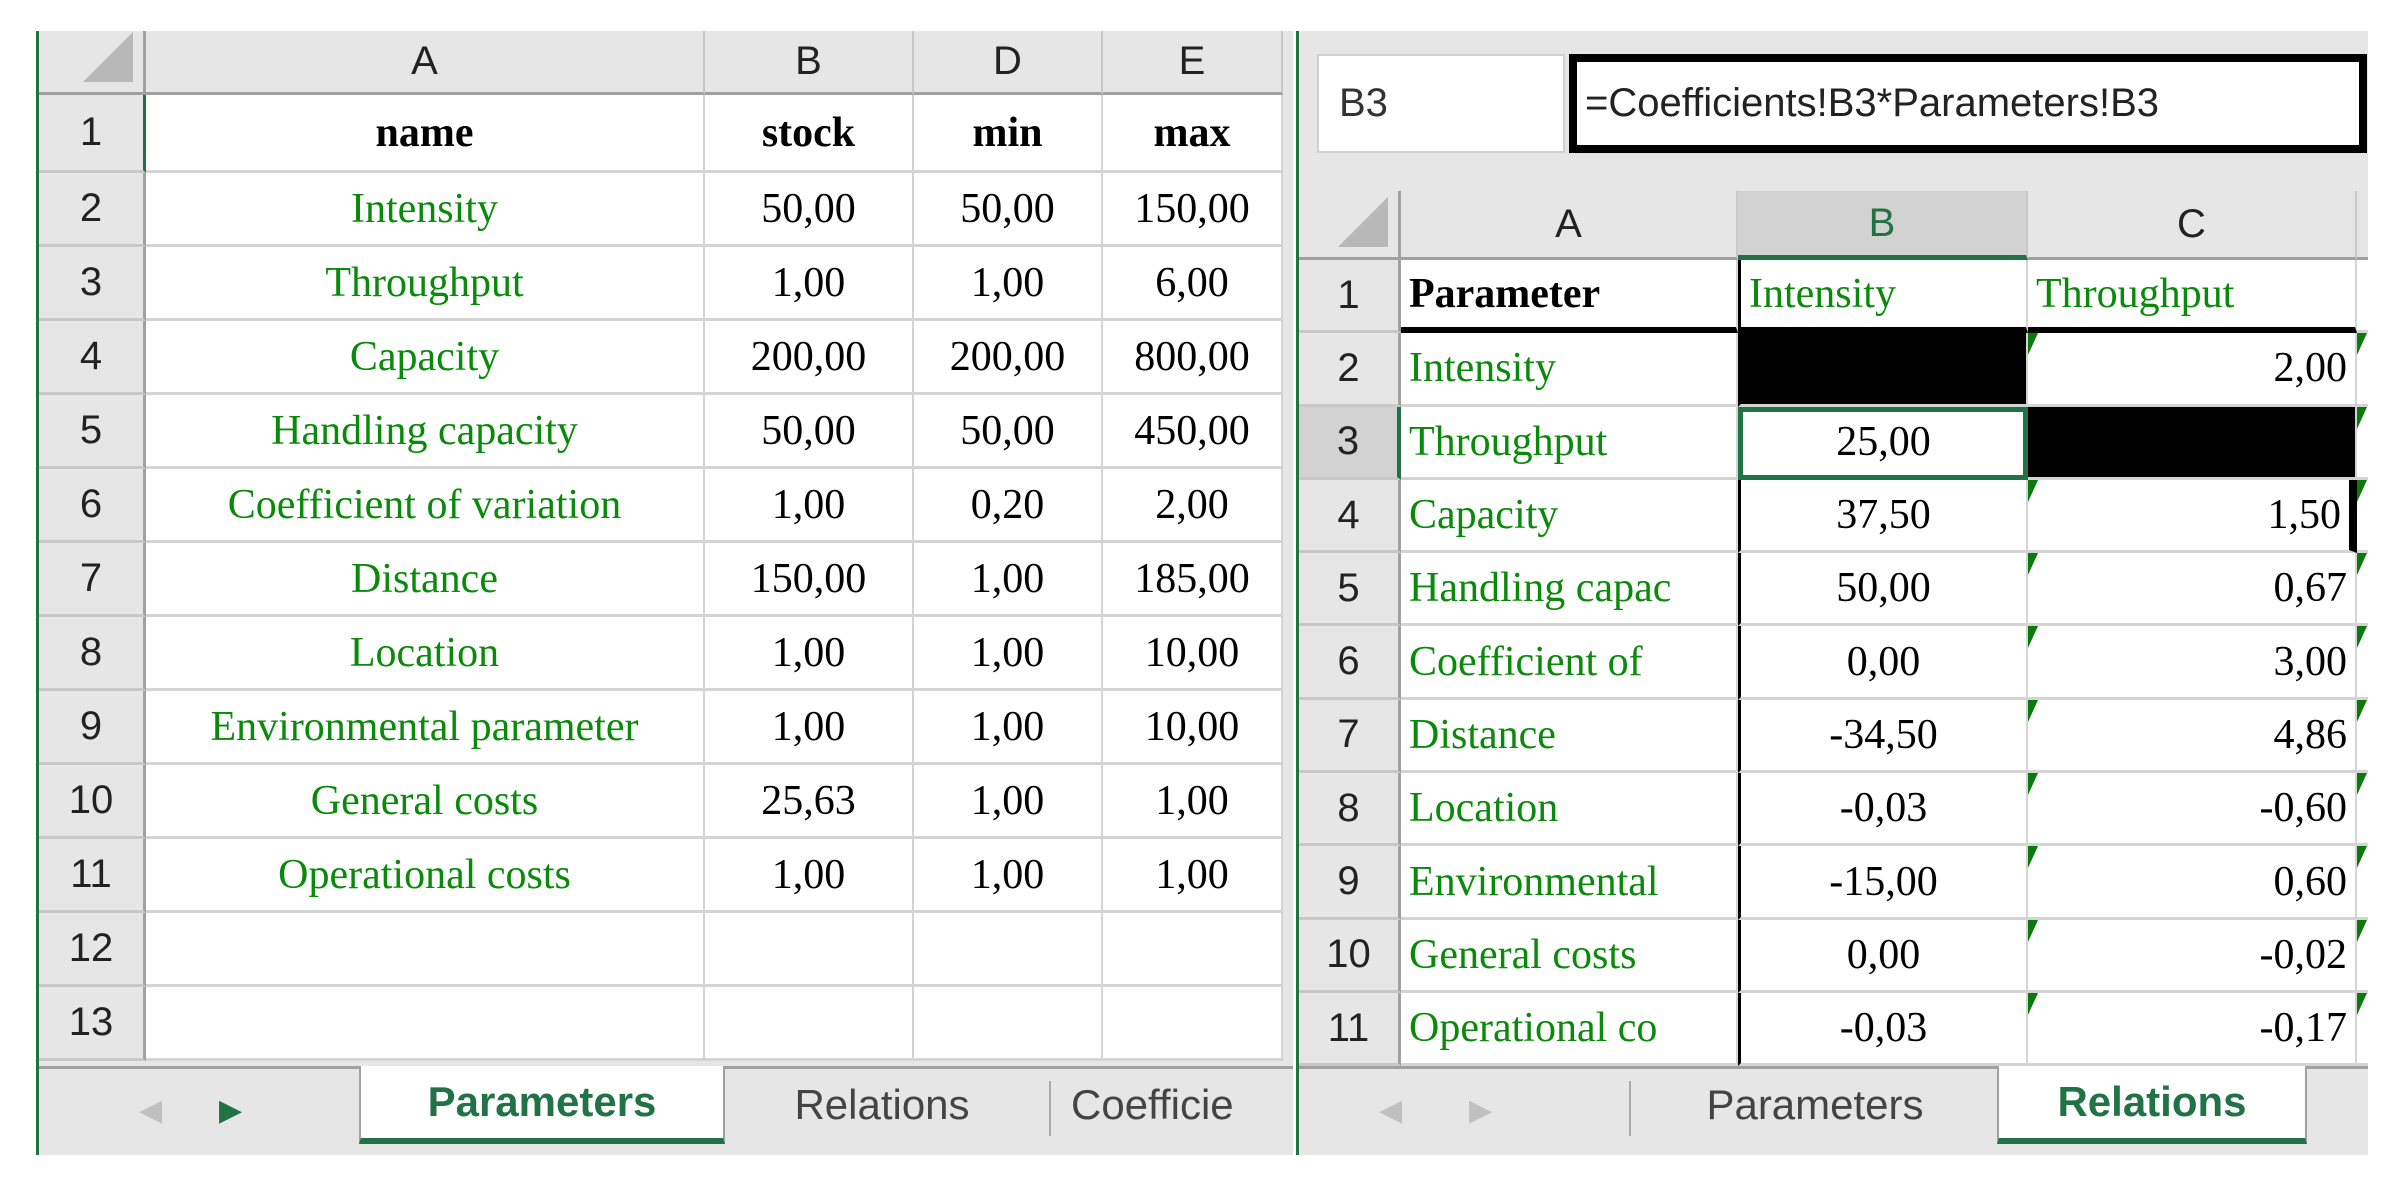  Describe the element at coordinates (1569, 590) in the screenshot. I see `cell: Handling capac` at that location.